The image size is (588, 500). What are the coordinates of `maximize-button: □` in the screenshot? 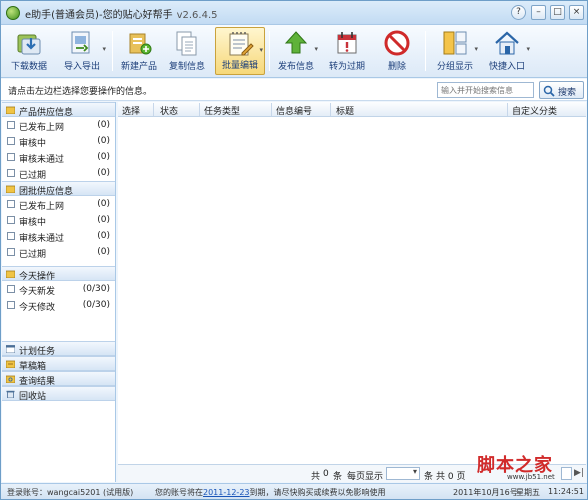 It's located at (557, 12).